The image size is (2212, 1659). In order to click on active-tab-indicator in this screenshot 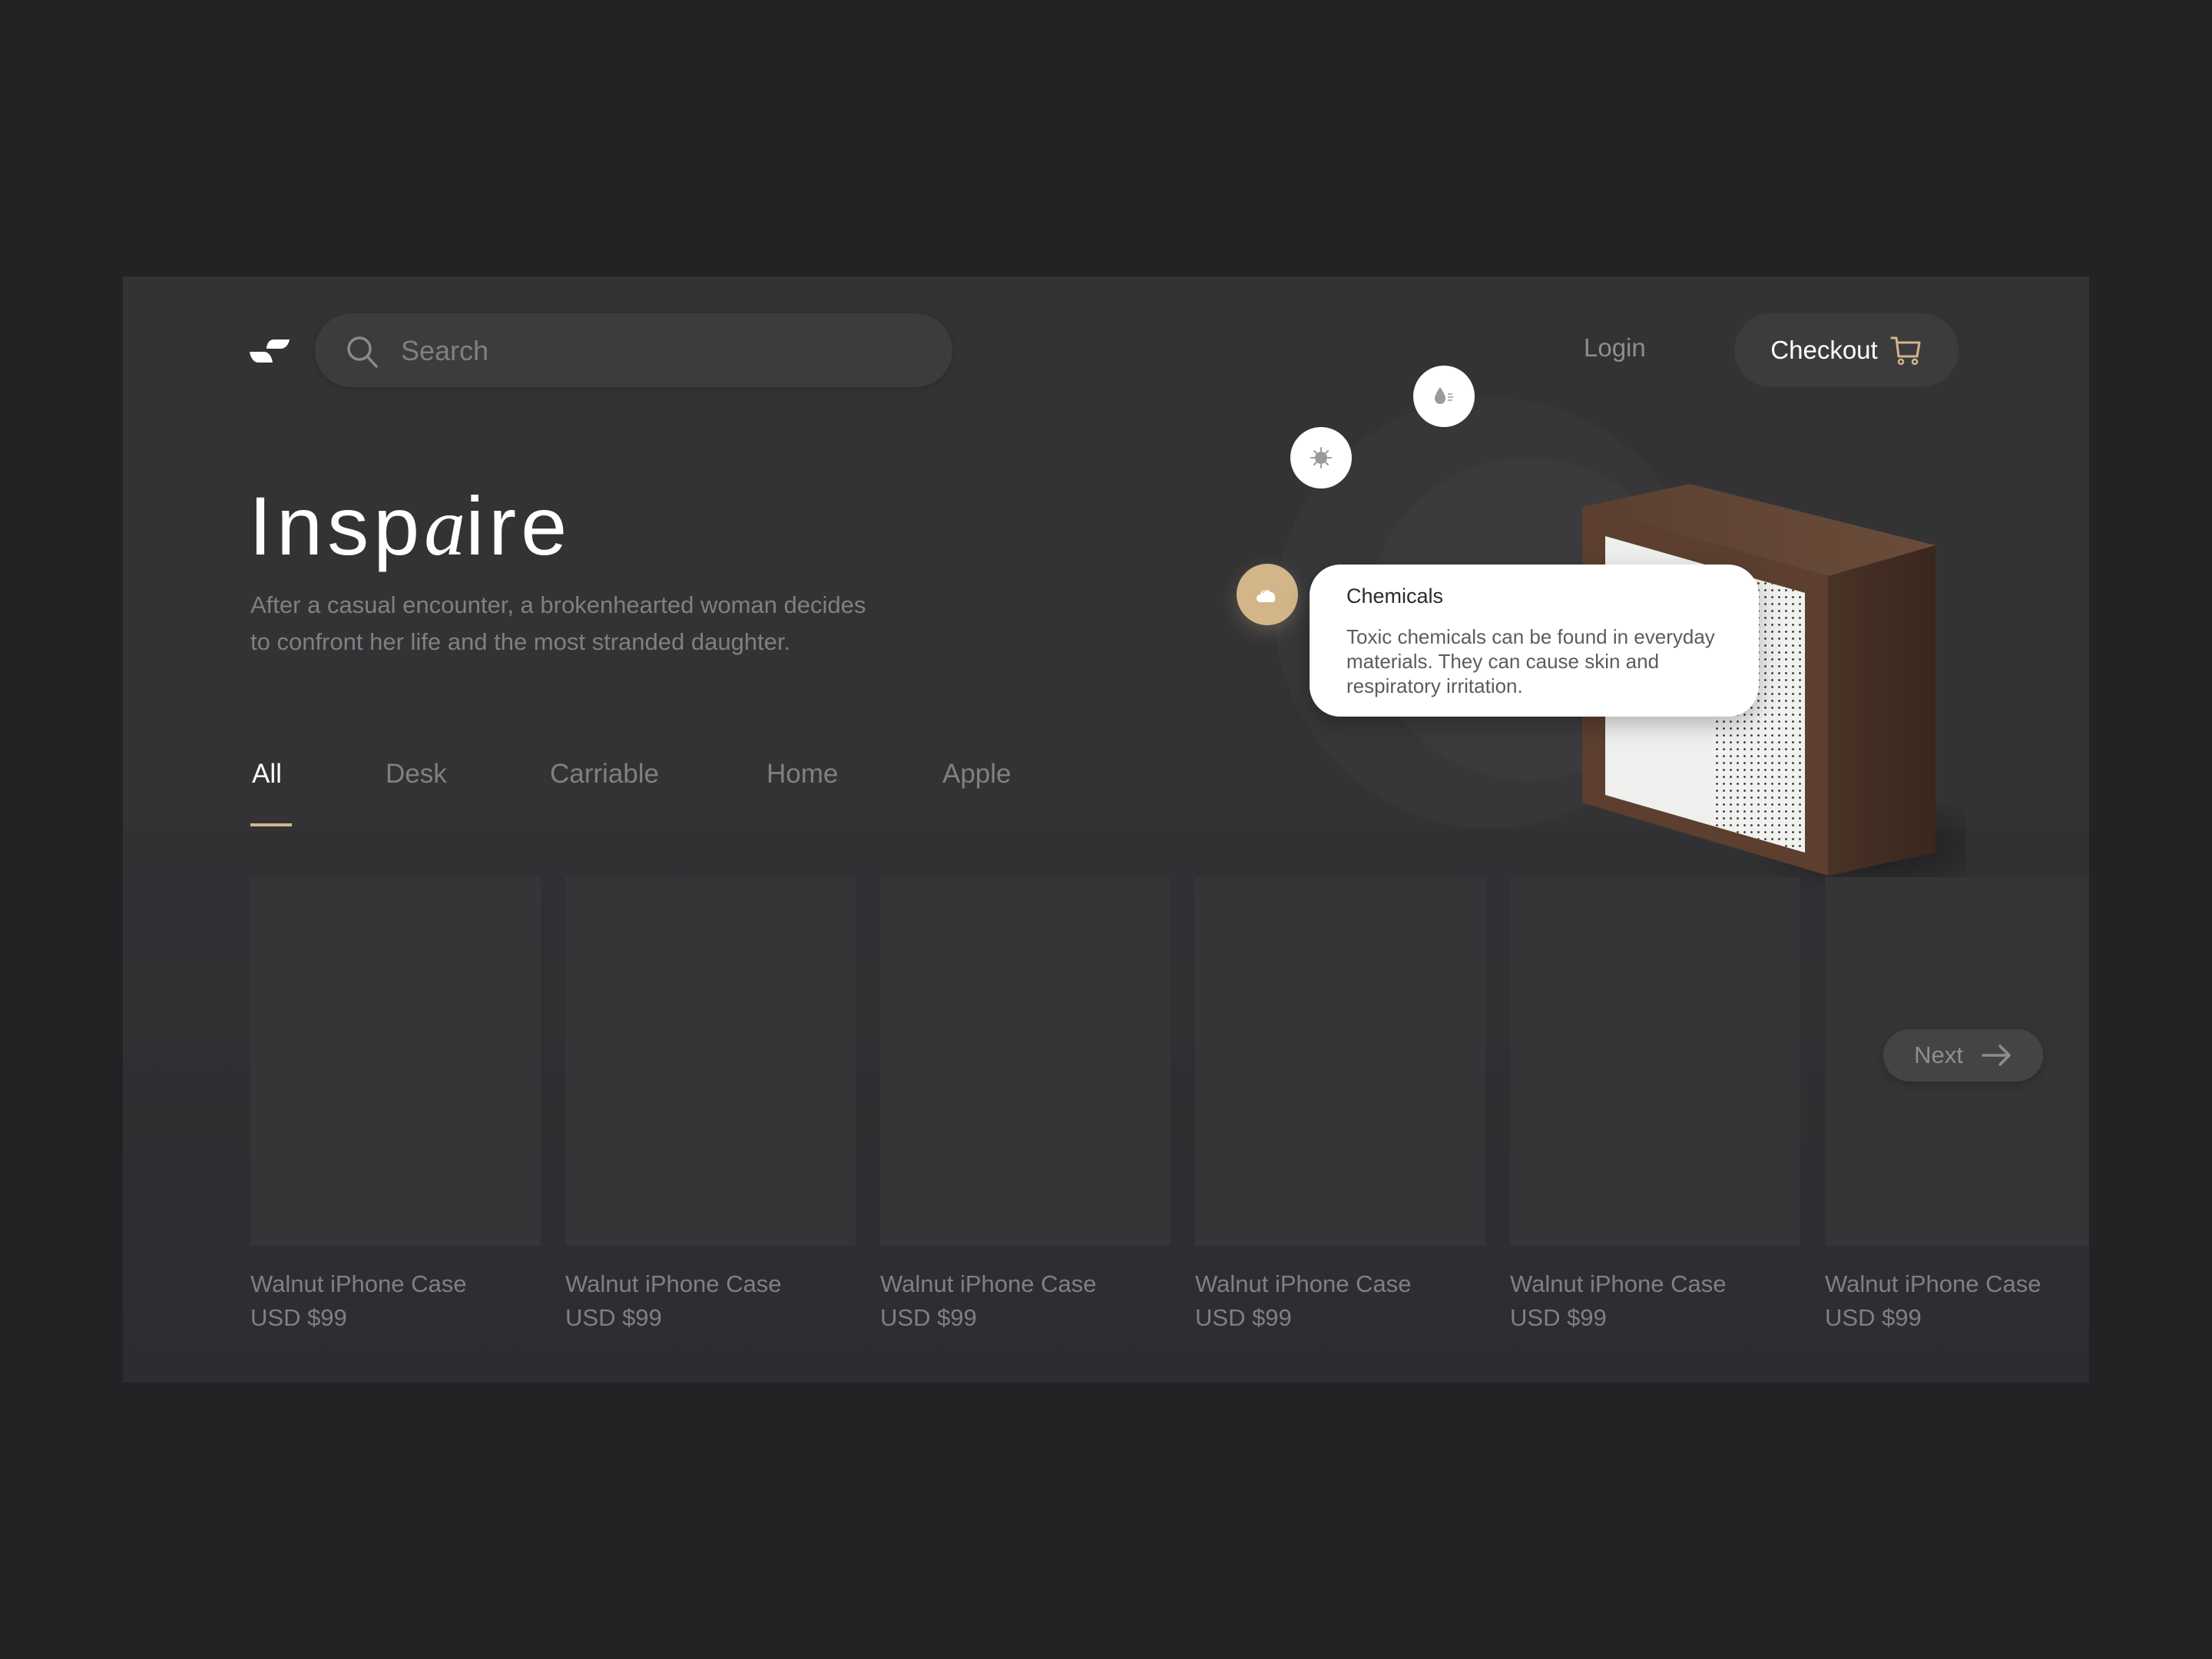, I will do `click(271, 825)`.